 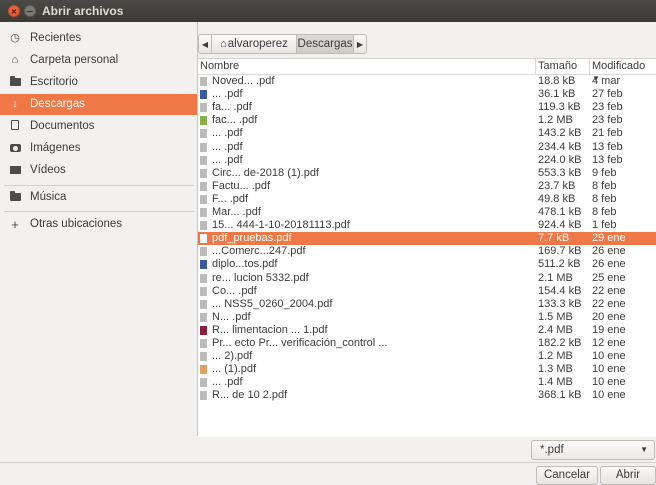 What do you see at coordinates (560, 303) in the screenshot?
I see `file-size: 133.3 kB` at bounding box center [560, 303].